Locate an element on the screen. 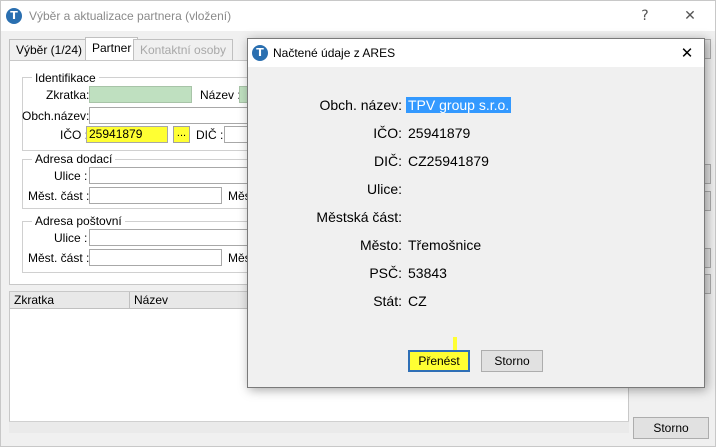 The image size is (716, 447). row-value-ico: 25941879 is located at coordinates (439, 133).